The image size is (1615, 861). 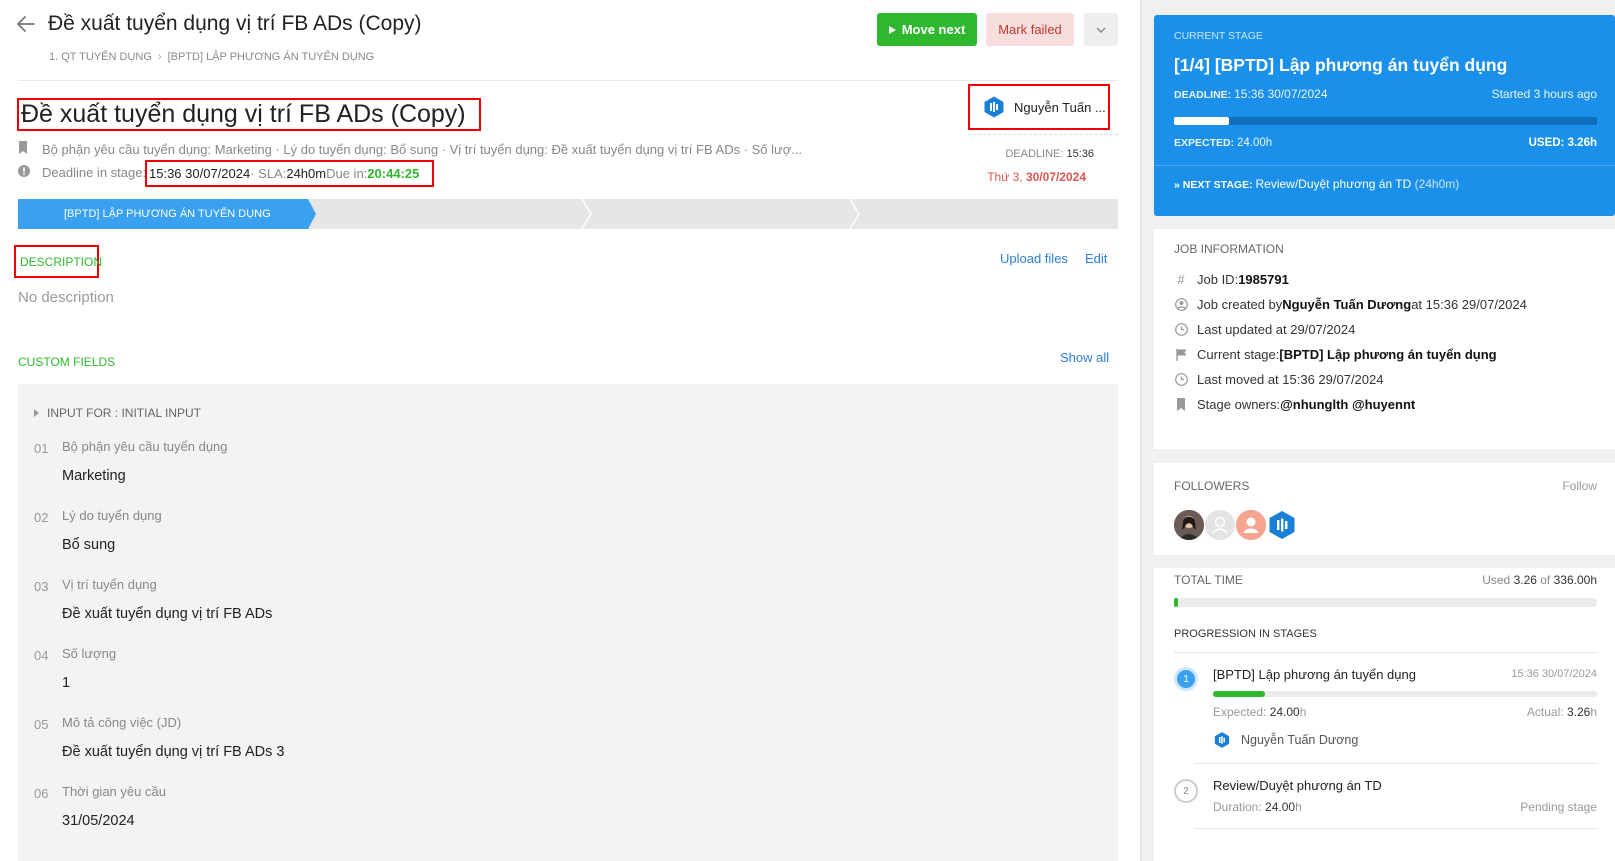 What do you see at coordinates (58, 261) in the screenshot?
I see `description-heading: DESCRIPTION` at bounding box center [58, 261].